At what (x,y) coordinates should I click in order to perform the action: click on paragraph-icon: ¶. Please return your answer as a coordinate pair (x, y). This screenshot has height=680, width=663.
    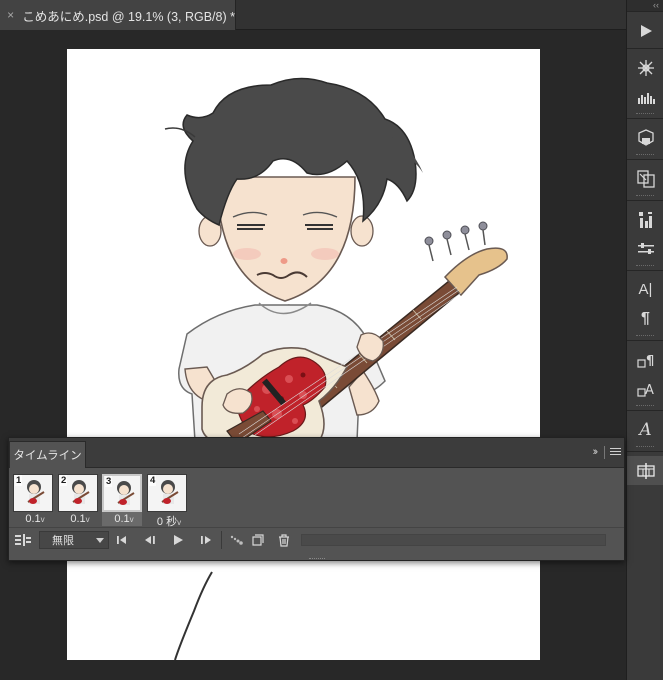
    Looking at the image, I should click on (645, 318).